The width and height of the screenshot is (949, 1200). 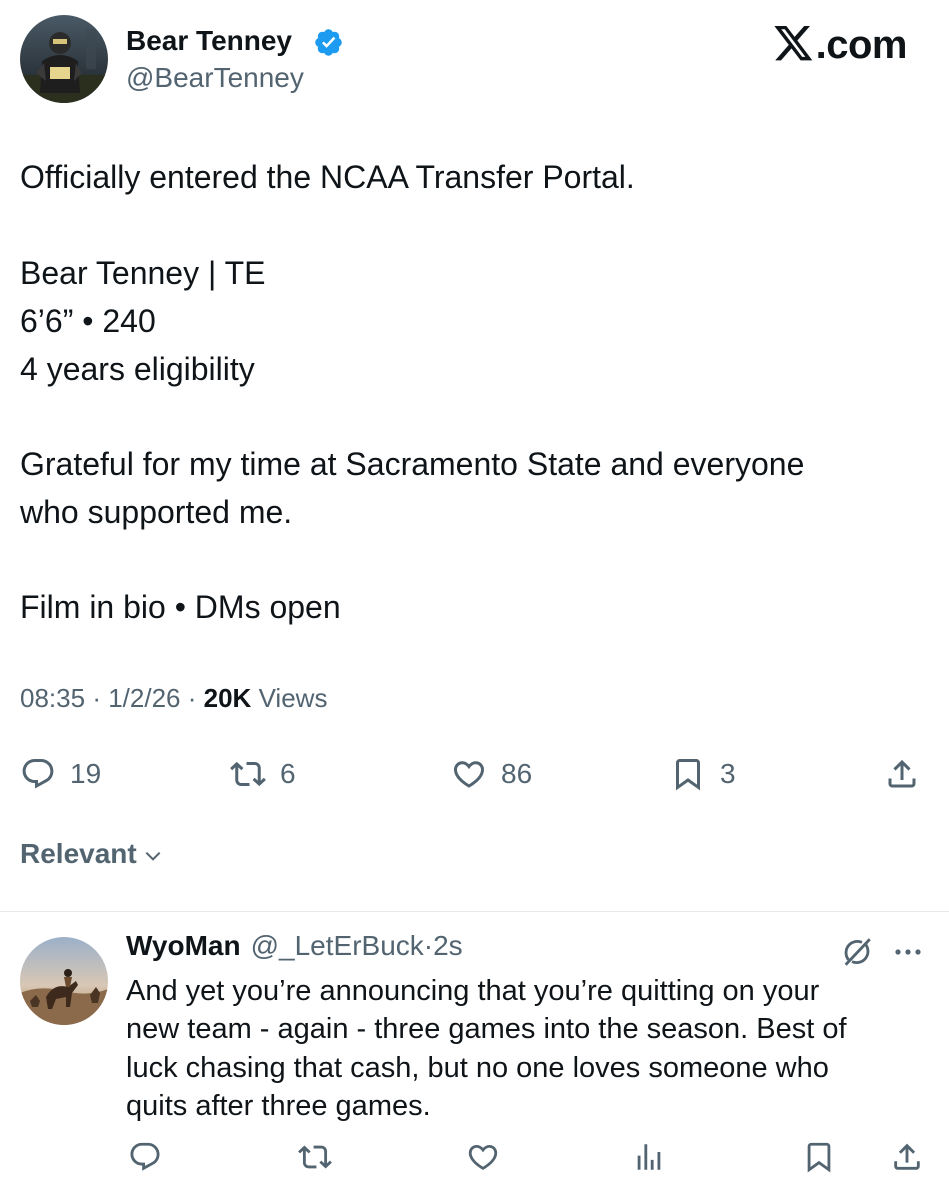 What do you see at coordinates (248, 774) in the screenshot?
I see `repost-arrows-icon` at bounding box center [248, 774].